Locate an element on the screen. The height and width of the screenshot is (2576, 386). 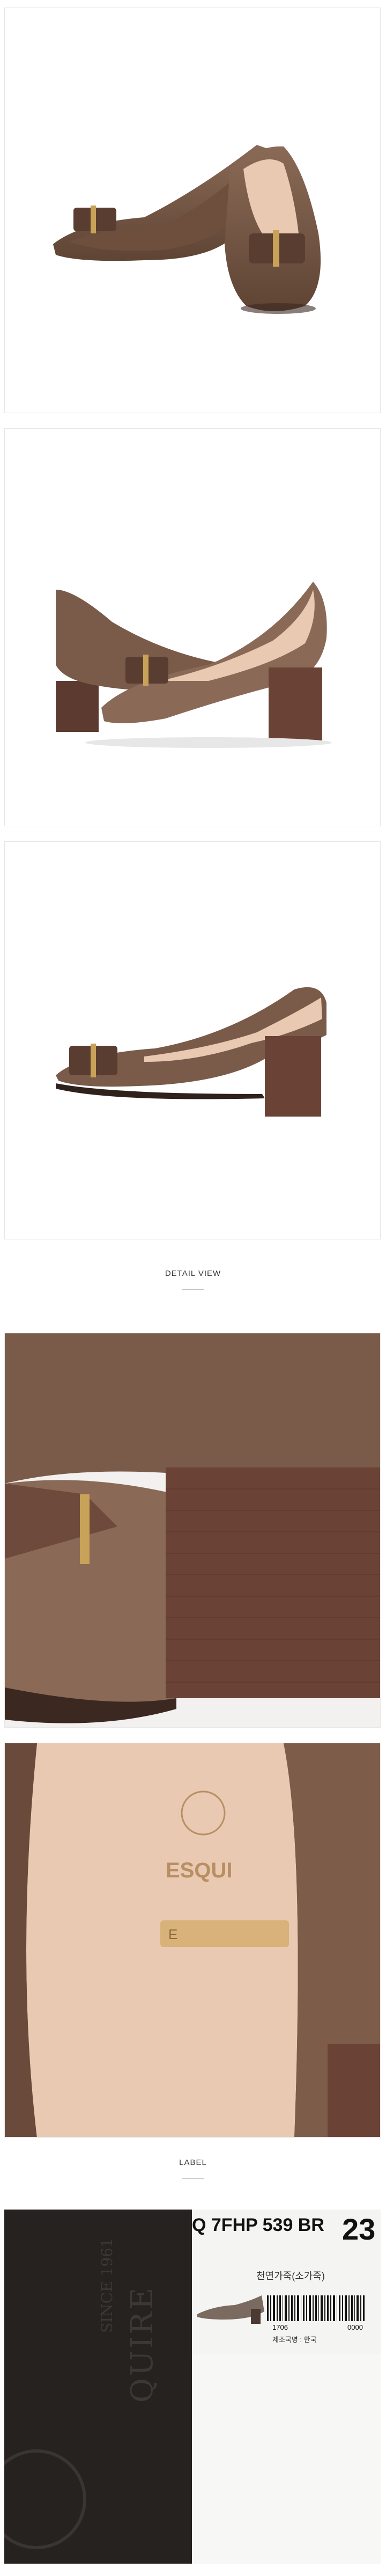
detail-photo-insole: ESQUI E is located at coordinates (192, 1940).